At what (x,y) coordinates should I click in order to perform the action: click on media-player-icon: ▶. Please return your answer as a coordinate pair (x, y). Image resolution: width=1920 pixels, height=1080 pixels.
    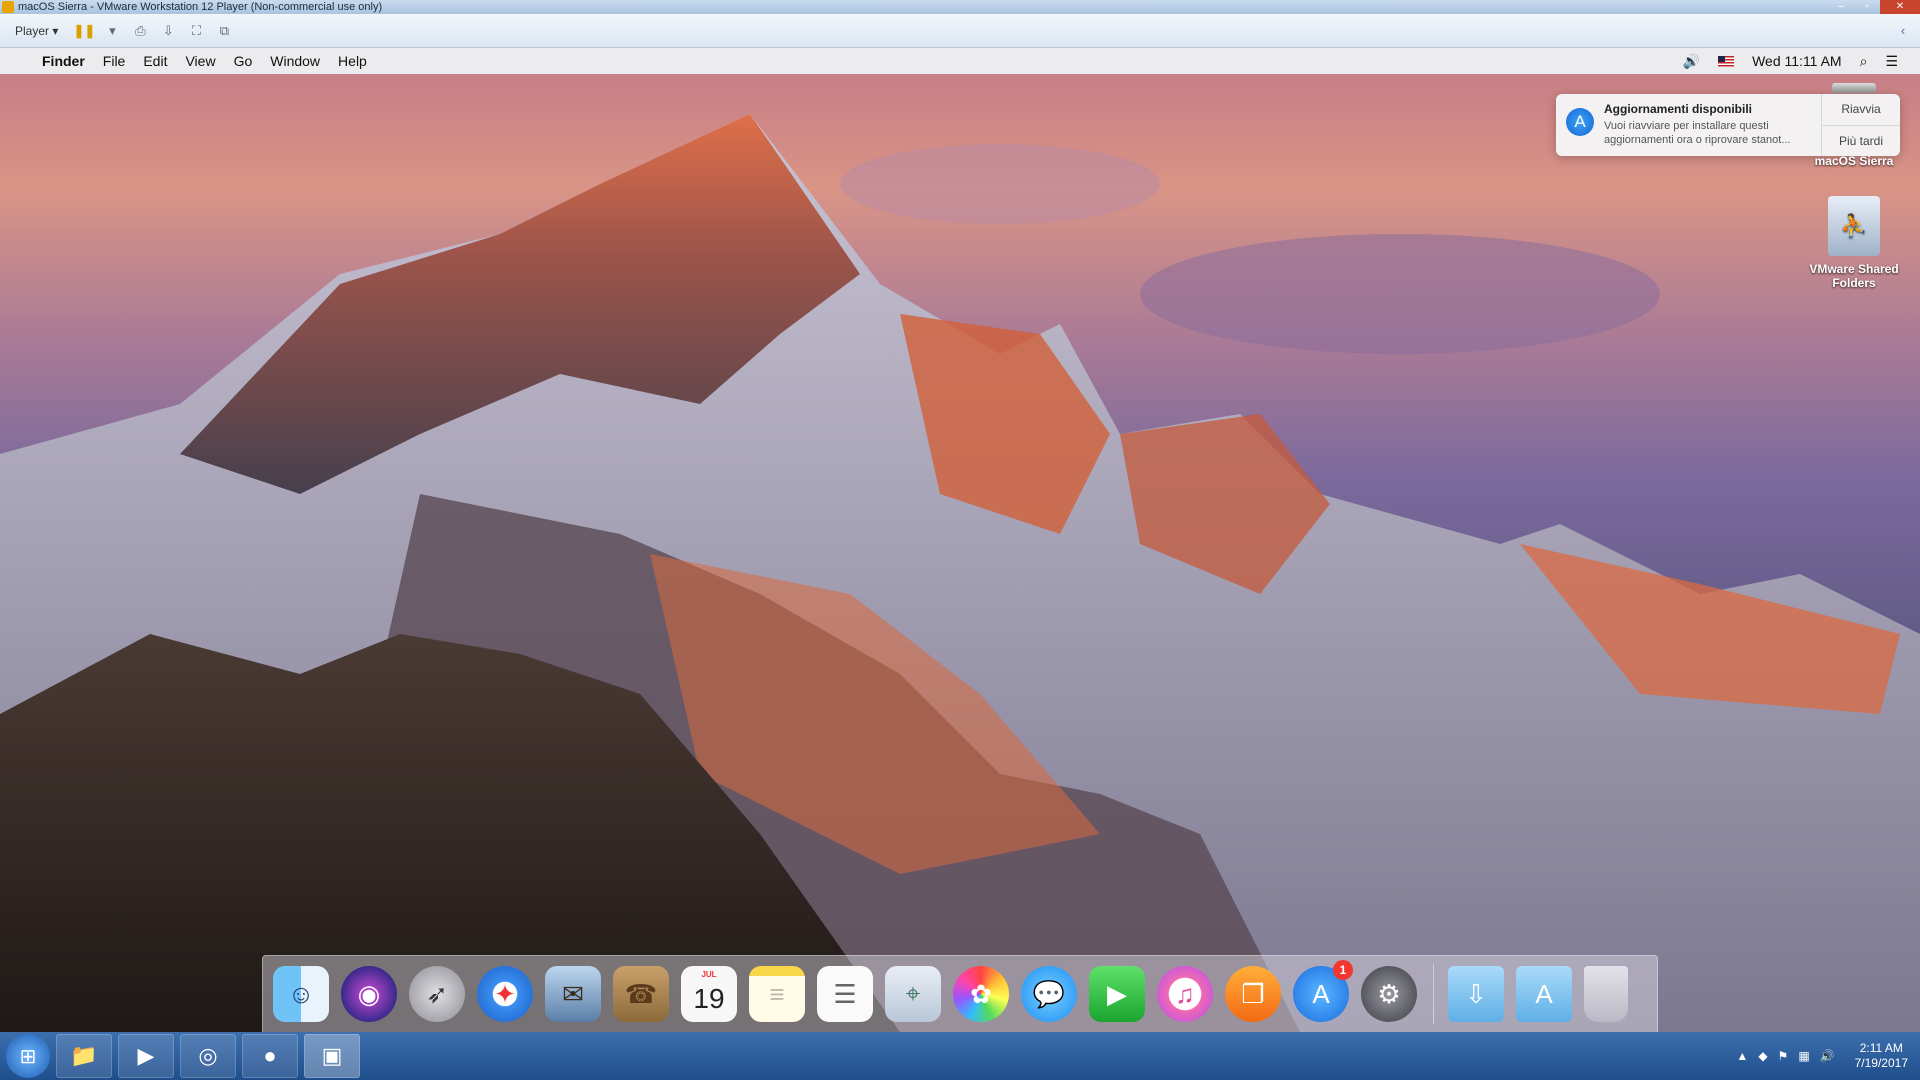
    Looking at the image, I should click on (146, 1056).